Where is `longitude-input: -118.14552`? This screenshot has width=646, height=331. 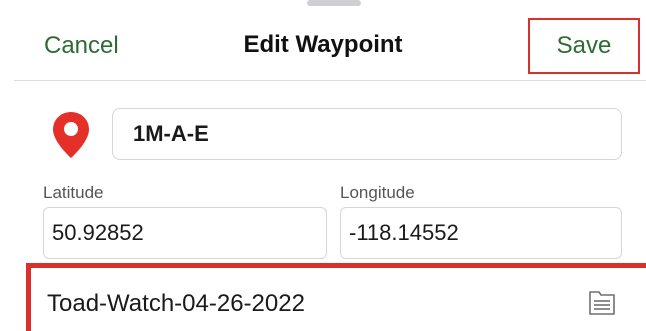 longitude-input: -118.14552 is located at coordinates (481, 233).